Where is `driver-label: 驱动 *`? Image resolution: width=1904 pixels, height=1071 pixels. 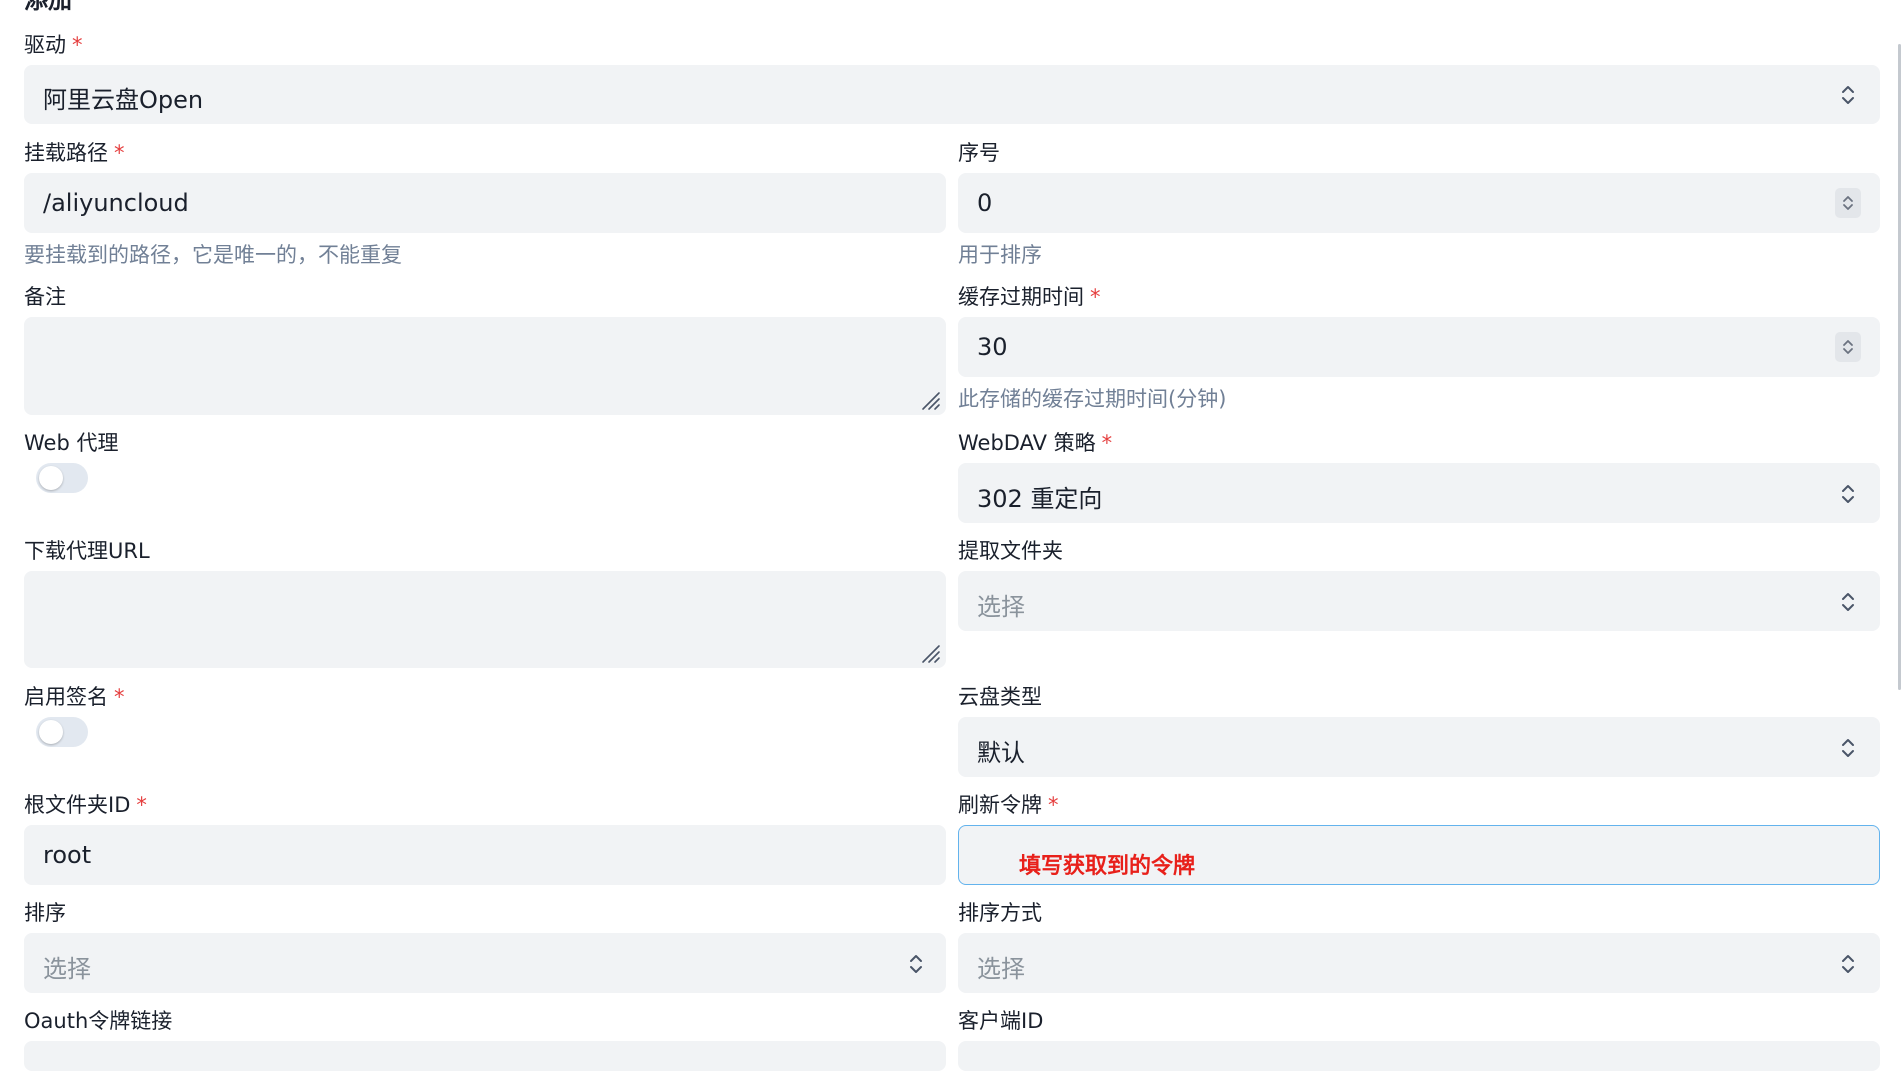 driver-label: 驱动 * is located at coordinates (53, 45).